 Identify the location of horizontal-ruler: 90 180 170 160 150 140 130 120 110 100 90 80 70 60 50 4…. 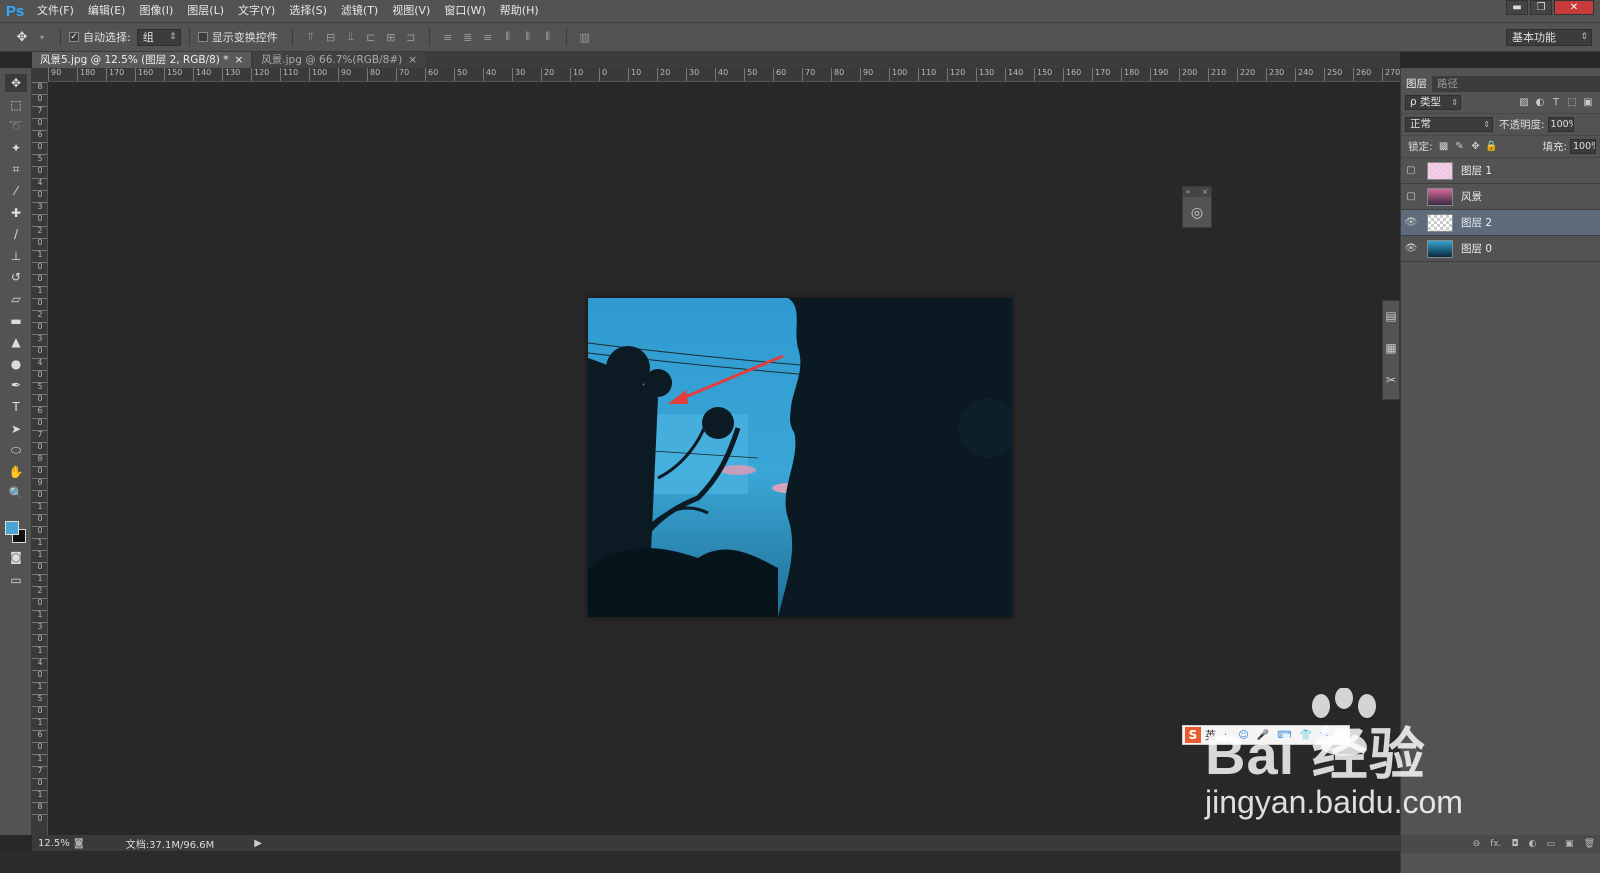
(724, 75).